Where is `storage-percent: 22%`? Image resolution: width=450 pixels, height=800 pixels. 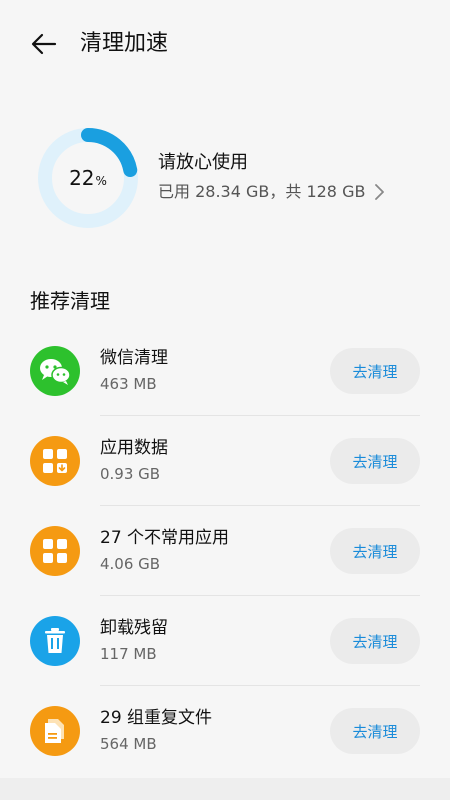 storage-percent: 22% is located at coordinates (88, 178).